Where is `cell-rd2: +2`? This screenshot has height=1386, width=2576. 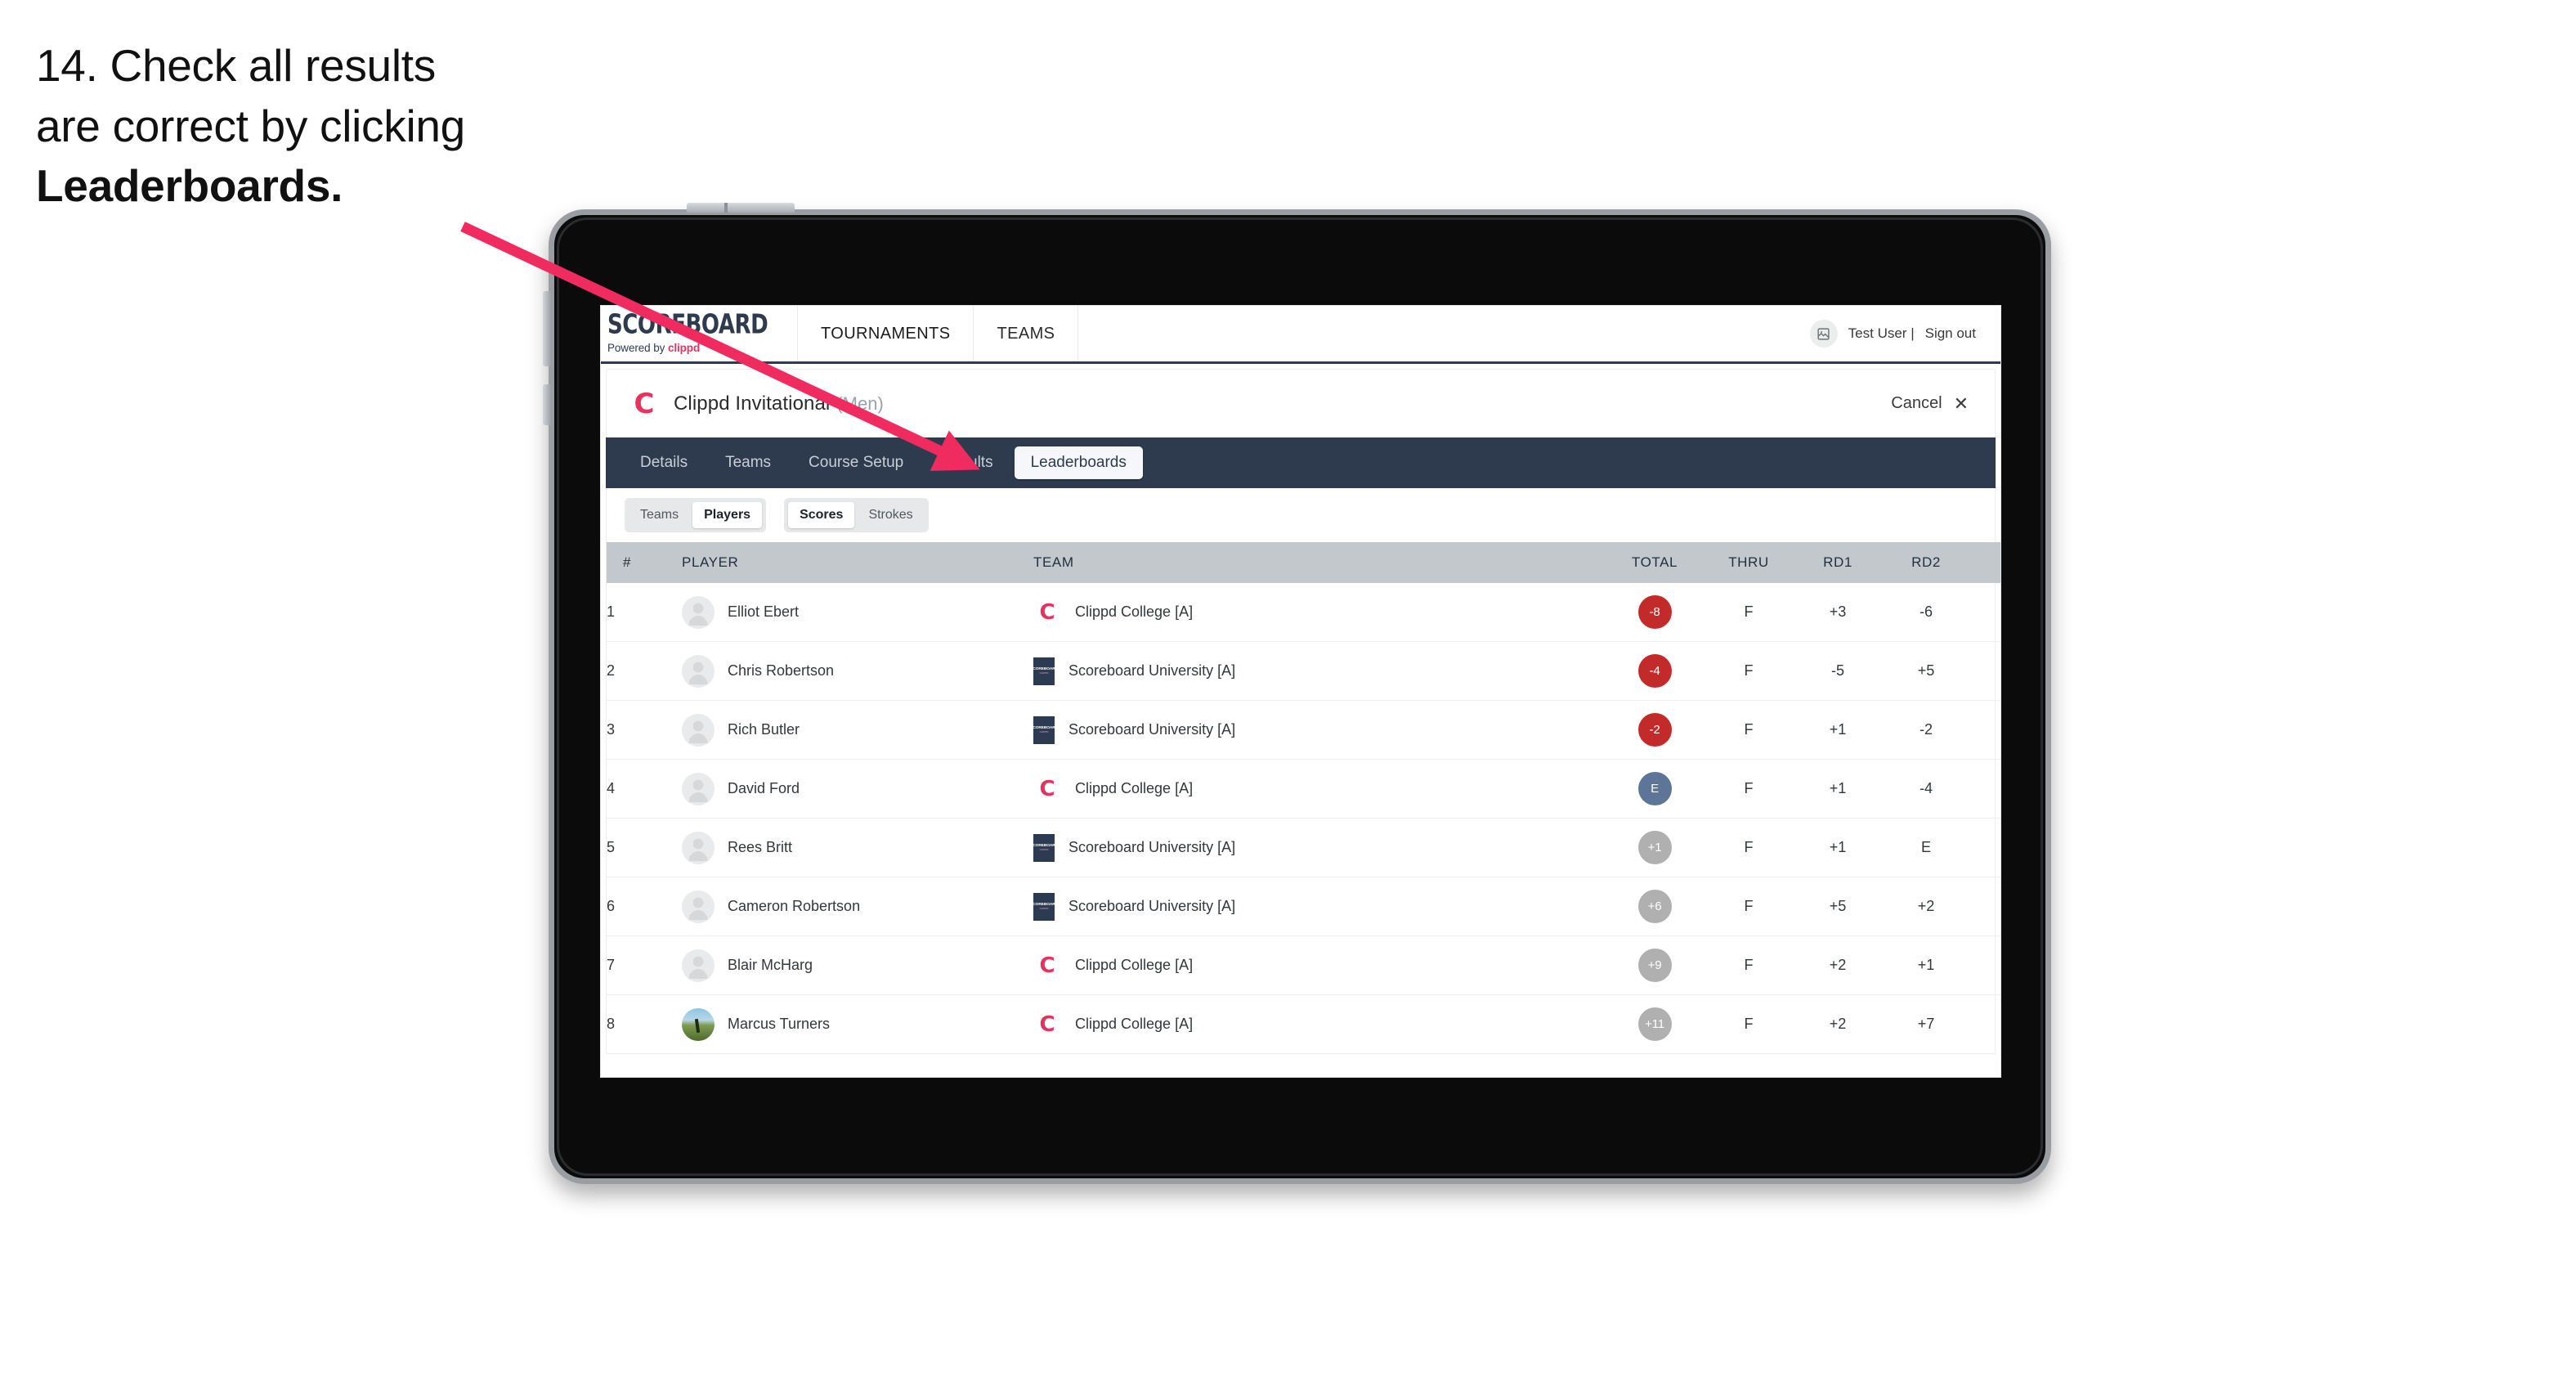
cell-rd2: +2 is located at coordinates (1926, 906).